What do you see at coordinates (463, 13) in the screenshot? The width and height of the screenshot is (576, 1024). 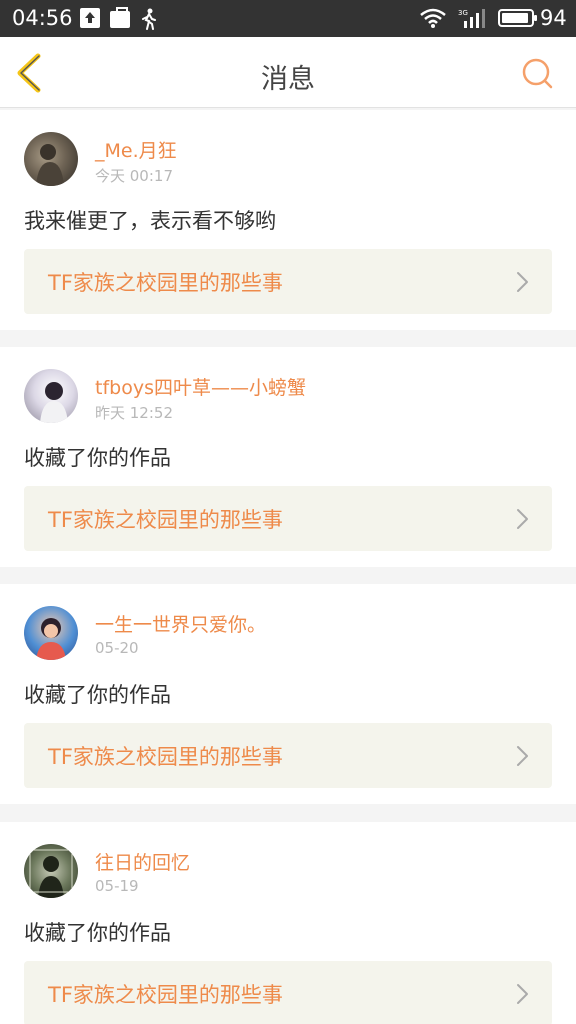 I see `svg-text: 3G` at bounding box center [463, 13].